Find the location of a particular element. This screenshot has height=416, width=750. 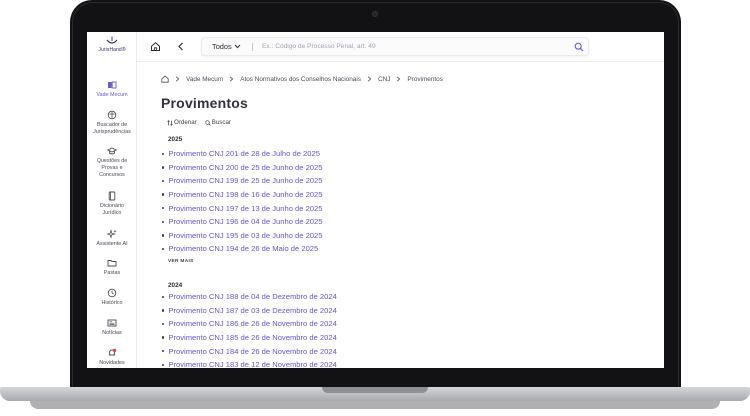

sort-label: Ordenar is located at coordinates (185, 122).